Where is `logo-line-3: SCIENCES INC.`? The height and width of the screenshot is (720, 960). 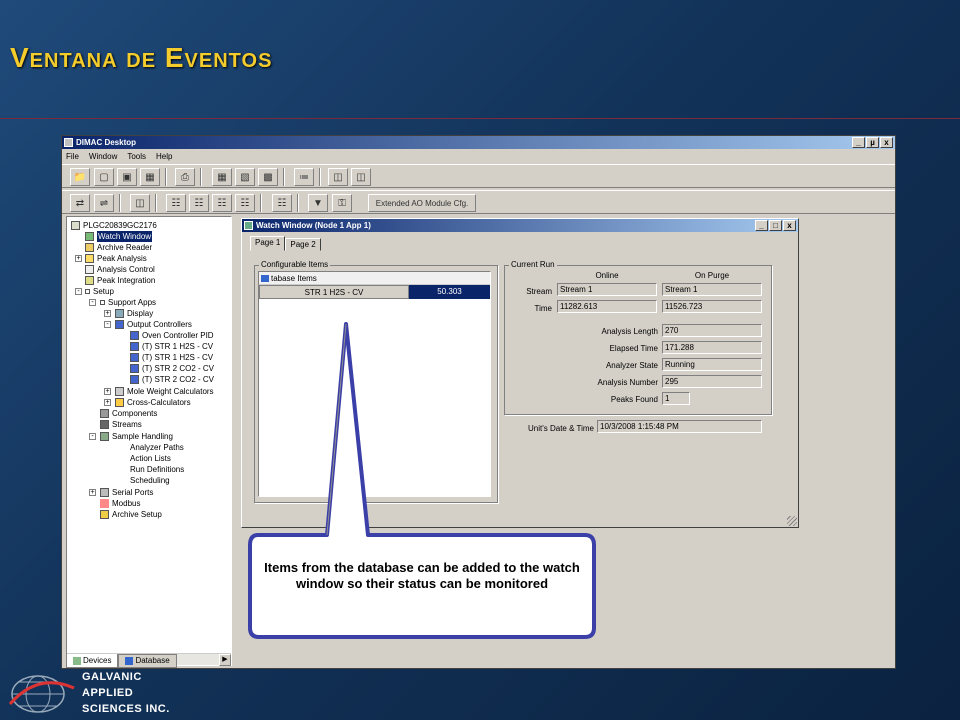
logo-line-3: SCIENCES INC. is located at coordinates (126, 709).